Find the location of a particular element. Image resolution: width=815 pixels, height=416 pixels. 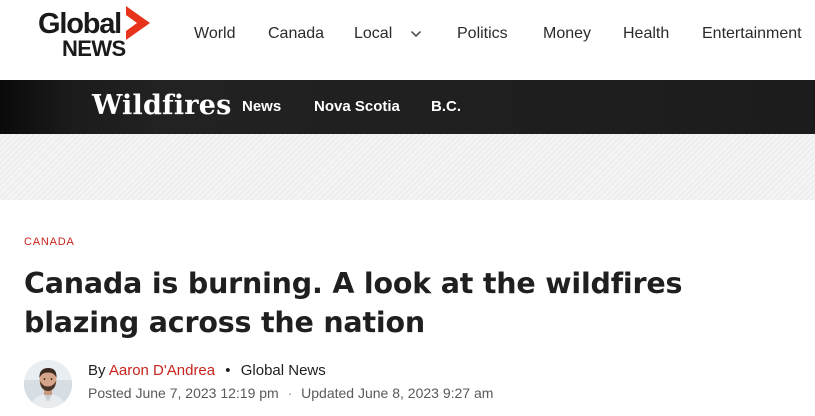

nav-item-canada: Canada is located at coordinates (296, 34).